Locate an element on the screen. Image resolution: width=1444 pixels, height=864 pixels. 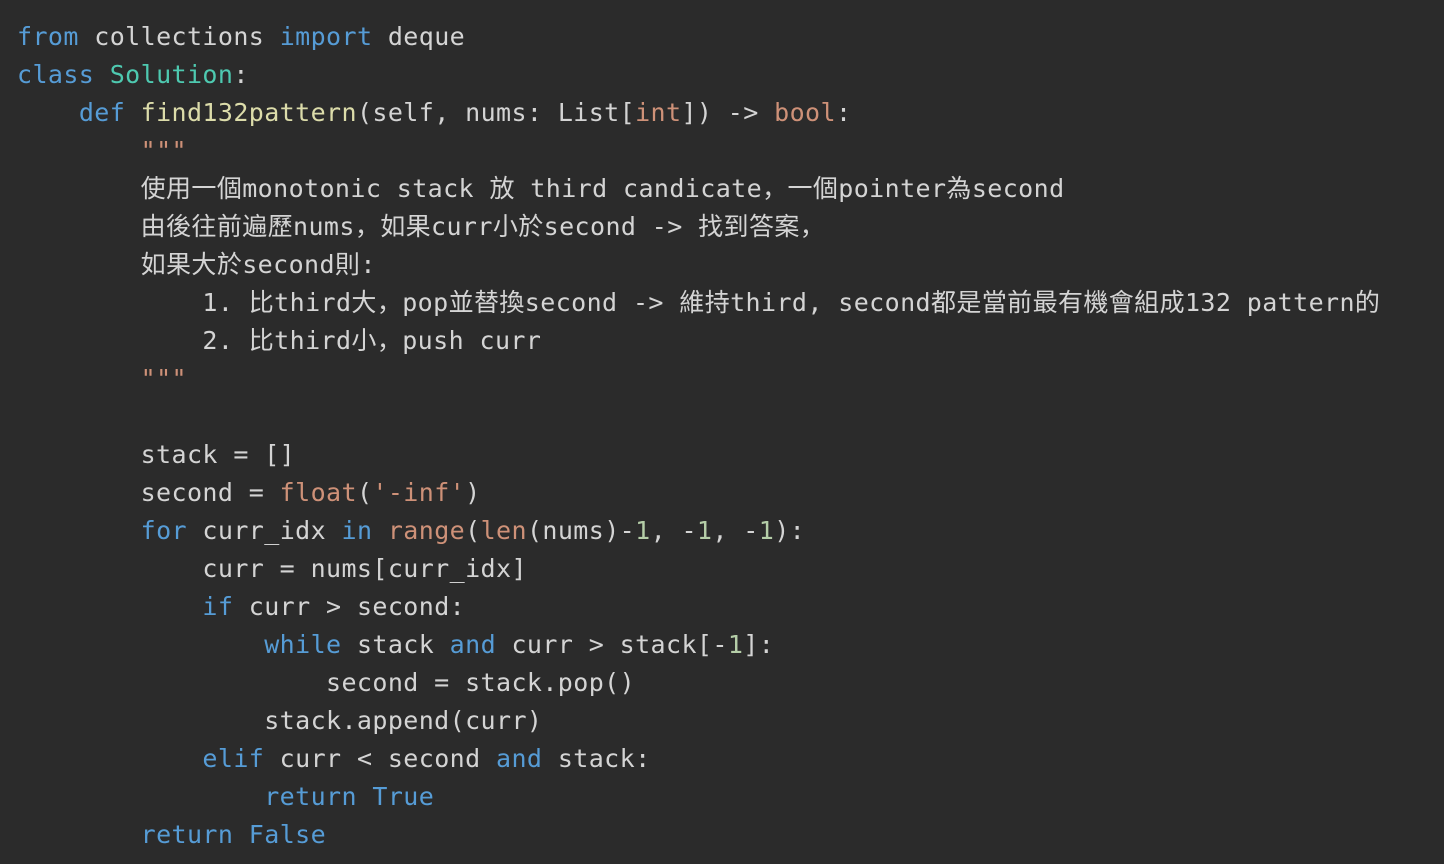
code-text: deque is located at coordinates (419, 36).